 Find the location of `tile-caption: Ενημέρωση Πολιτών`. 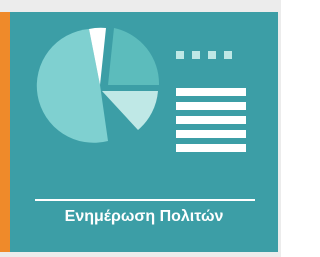

tile-caption: Ενημέρωση Πολιτών is located at coordinates (144, 216).